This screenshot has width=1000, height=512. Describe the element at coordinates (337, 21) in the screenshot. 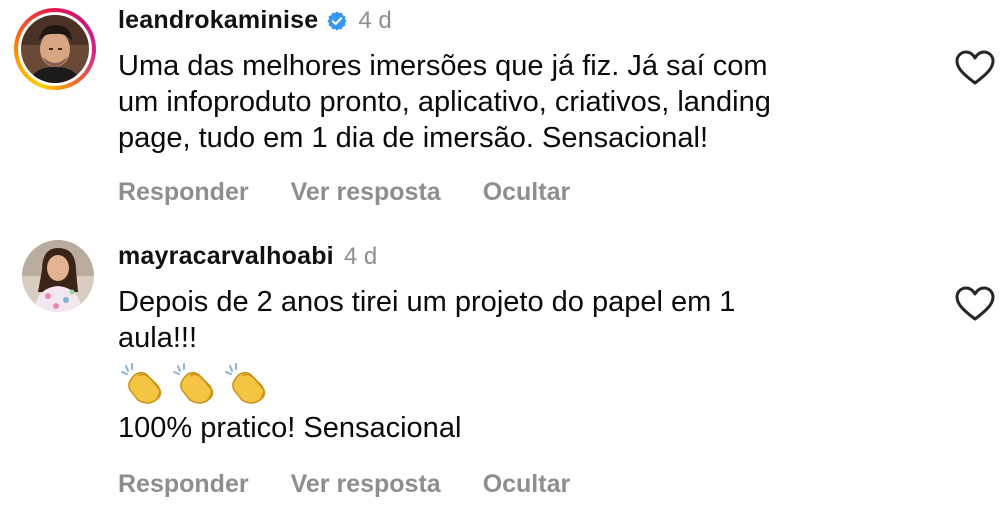

I see `verified-badge-icon` at that location.